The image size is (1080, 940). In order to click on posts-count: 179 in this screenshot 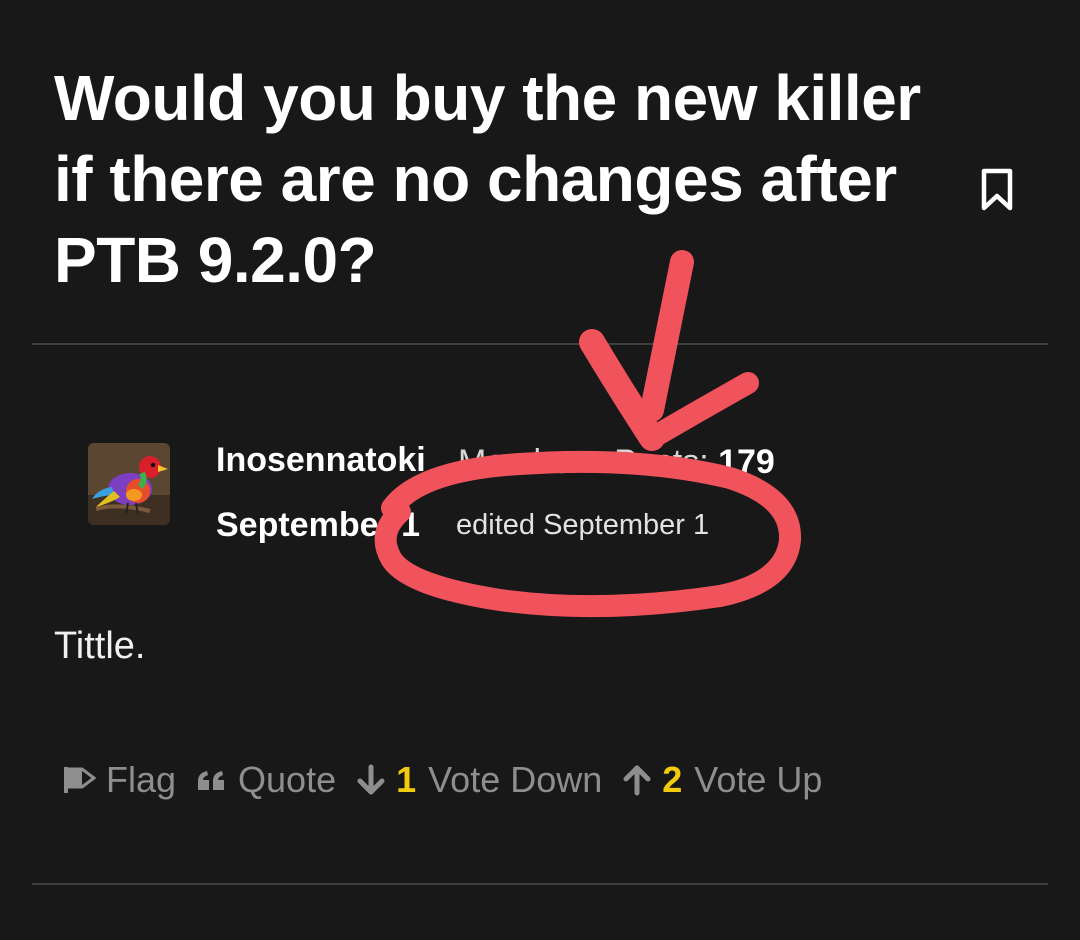, I will do `click(746, 462)`.